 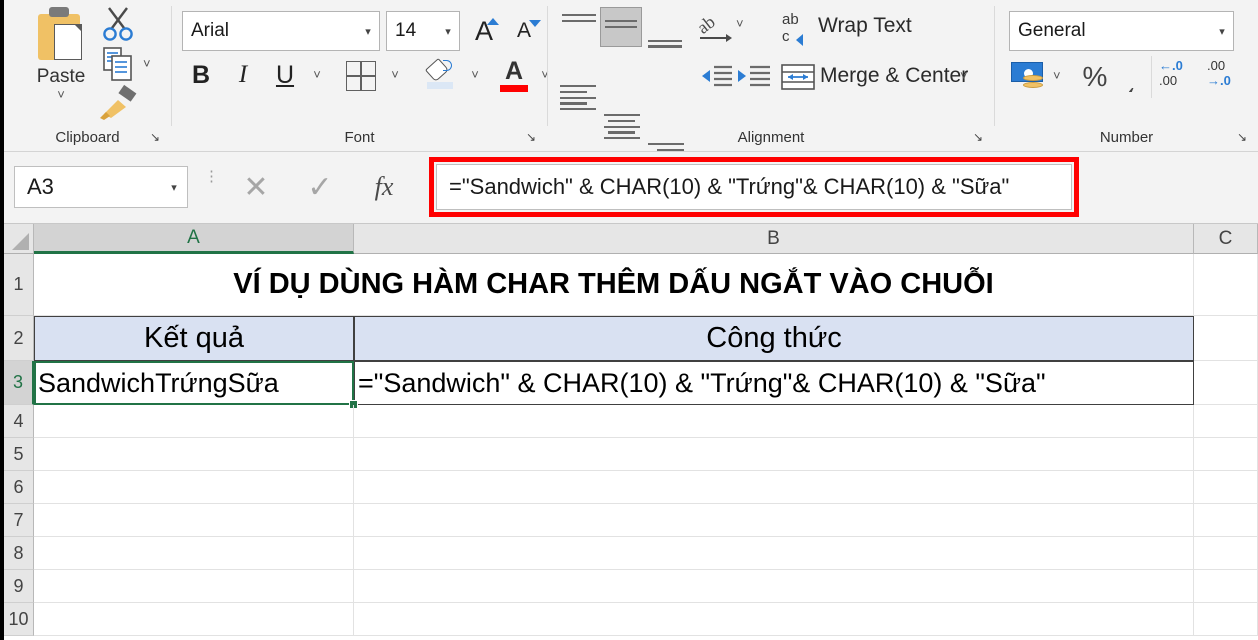 What do you see at coordinates (194, 586) in the screenshot?
I see `cell-a9` at bounding box center [194, 586].